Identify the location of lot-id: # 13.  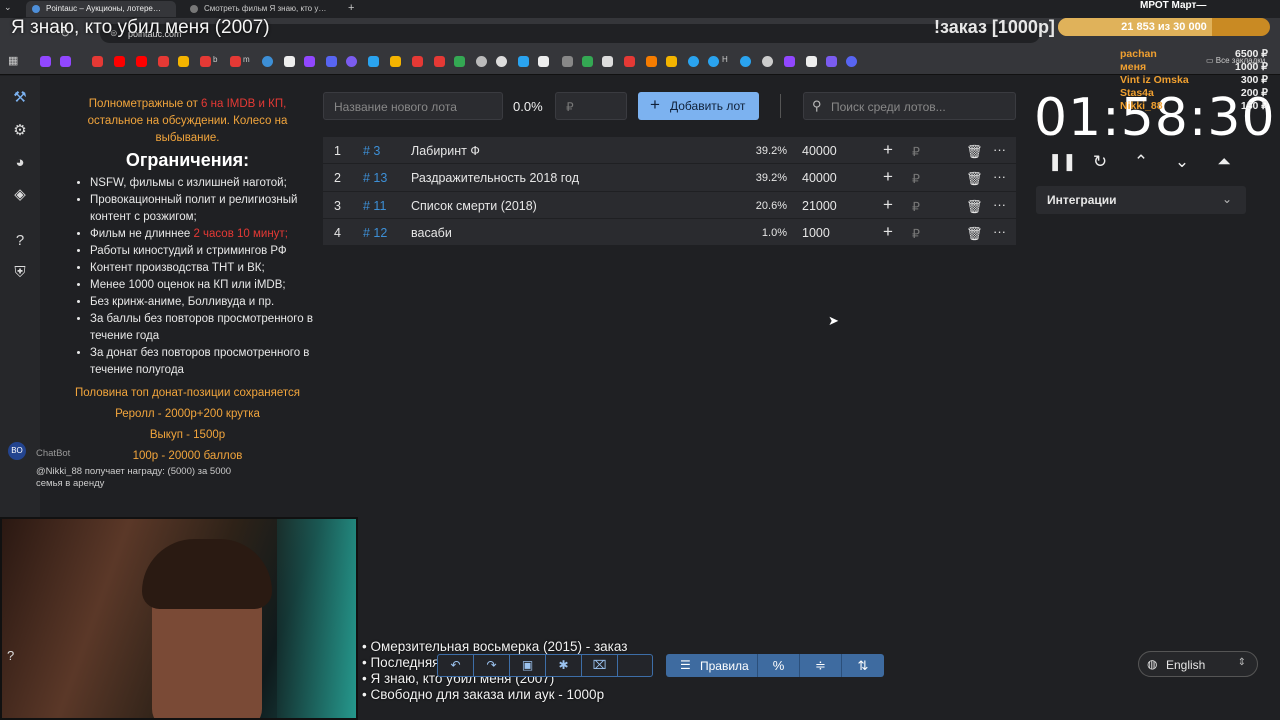
(375, 178).